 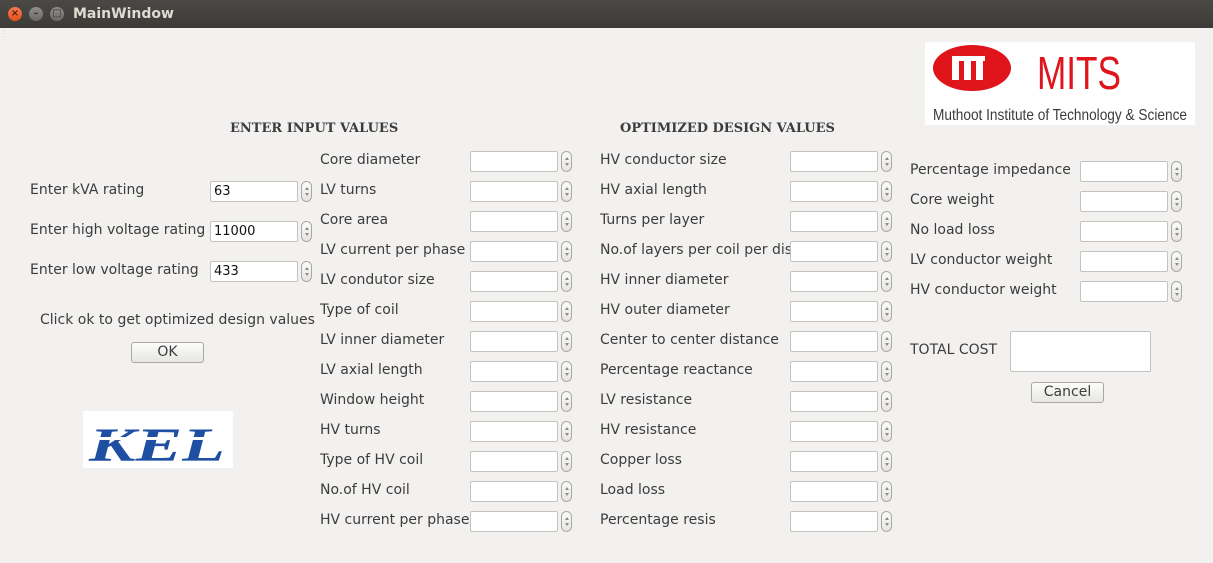 What do you see at coordinates (87, 190) in the screenshot?
I see `kva-rating-label: Enter kVA rating` at bounding box center [87, 190].